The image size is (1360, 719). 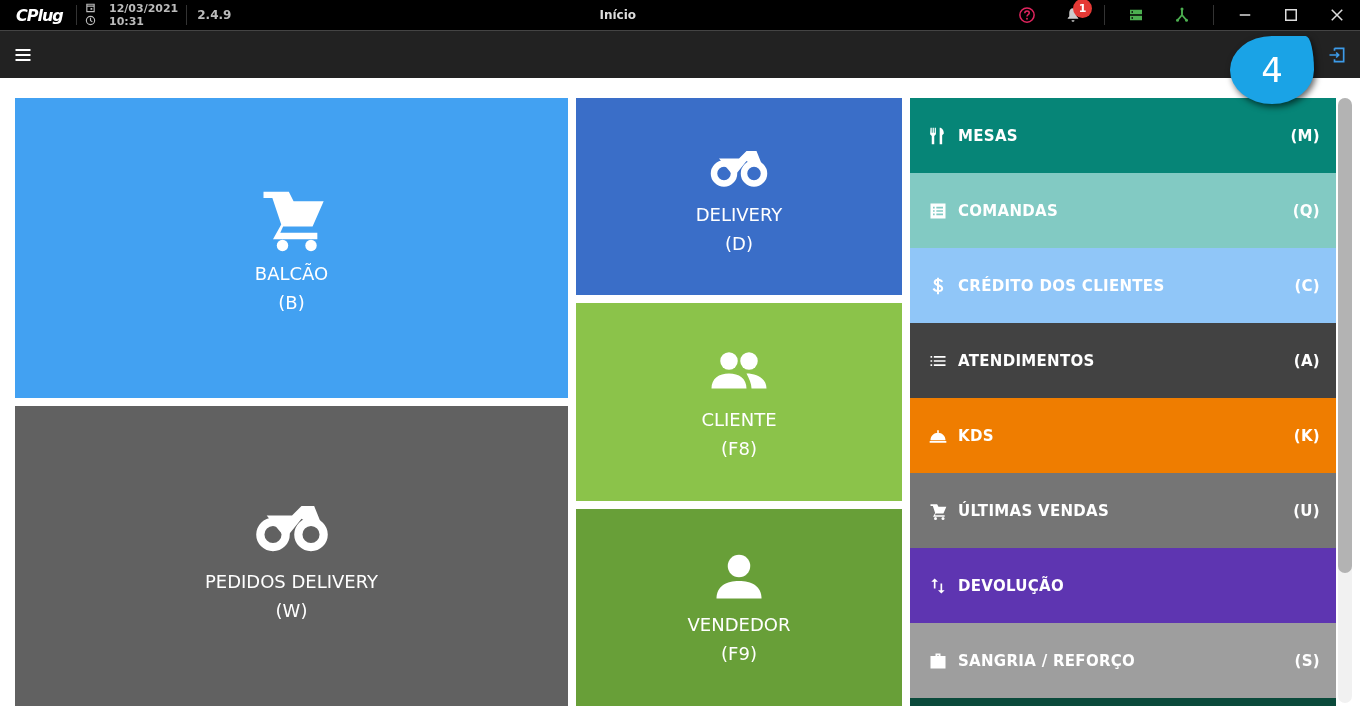 I want to click on menu-label: DEVOLUÇÃO, so click(x=1012, y=585).